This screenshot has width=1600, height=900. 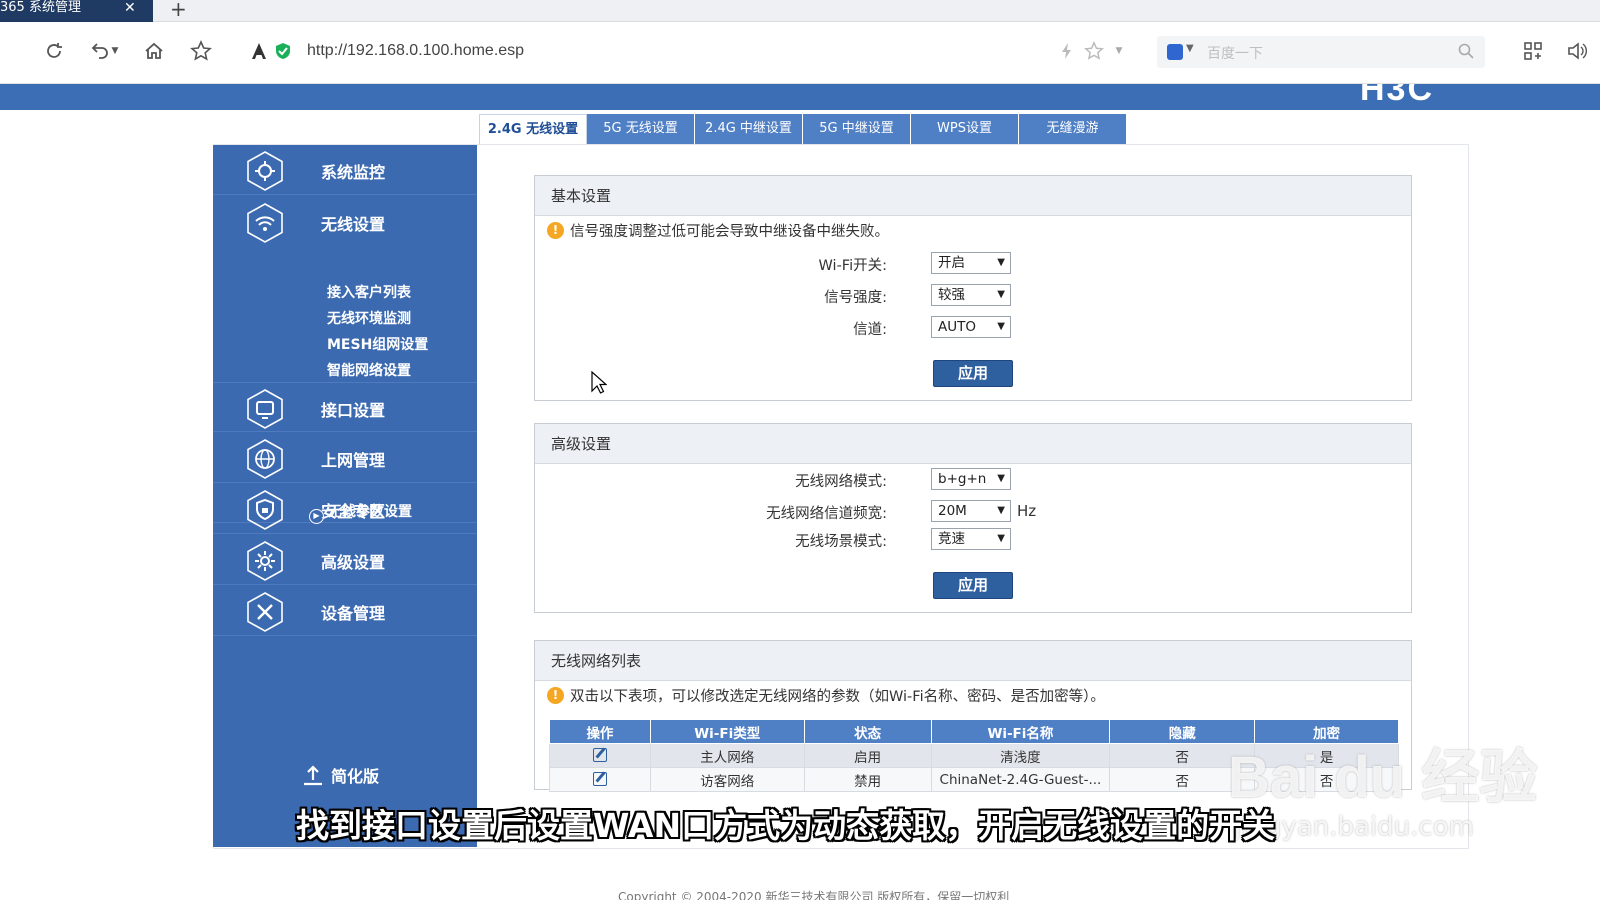 What do you see at coordinates (1397, 96) in the screenshot?
I see `h3c-logo: H3C` at bounding box center [1397, 96].